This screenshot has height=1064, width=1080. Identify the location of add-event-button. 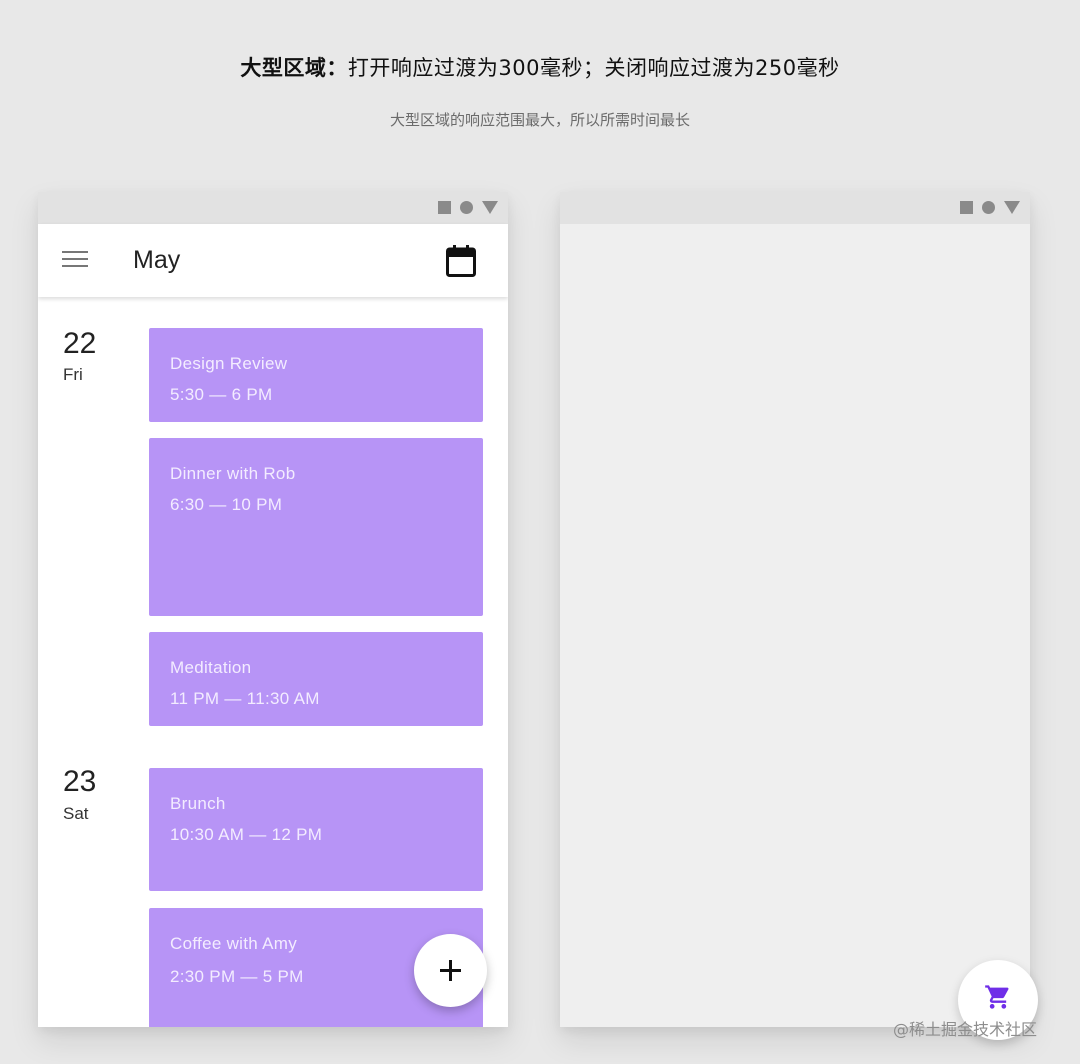
(450, 970).